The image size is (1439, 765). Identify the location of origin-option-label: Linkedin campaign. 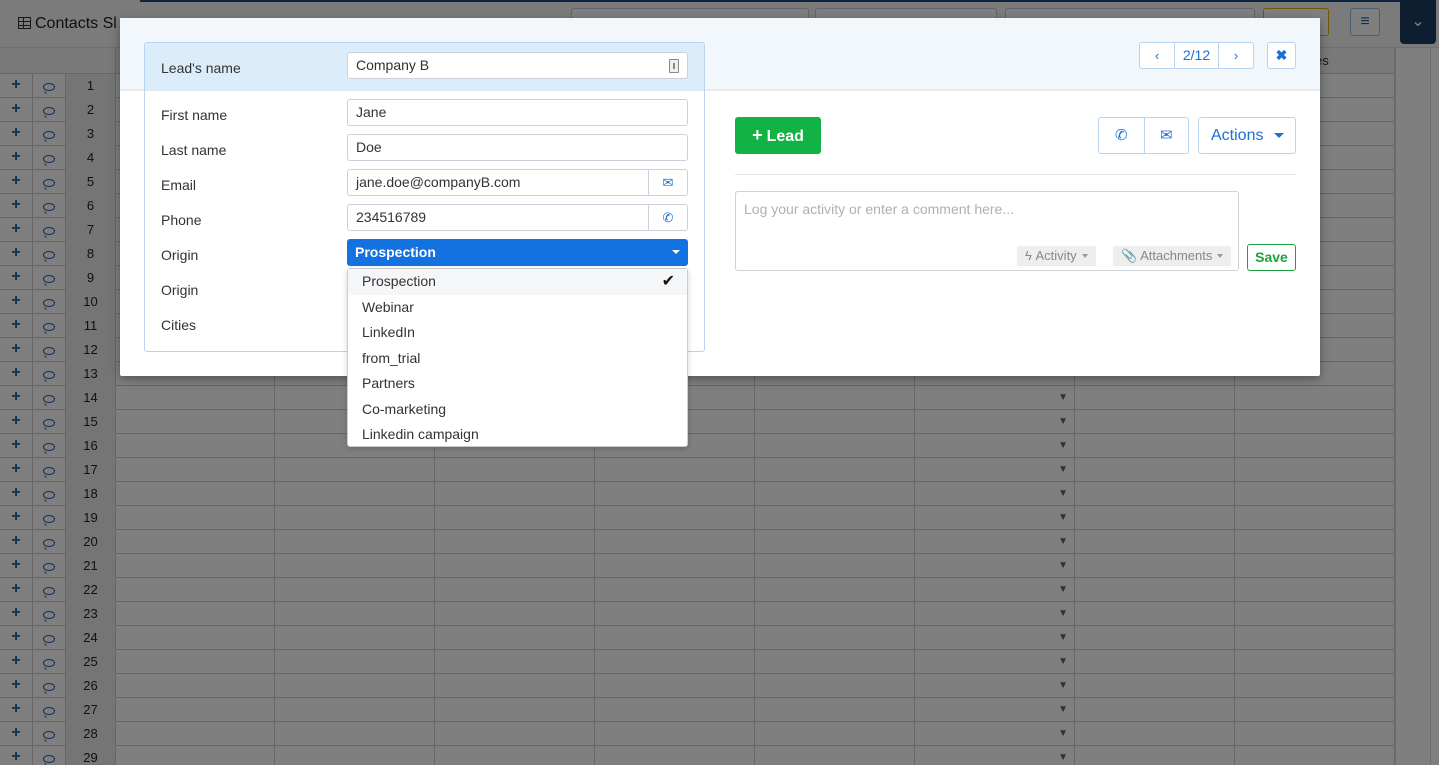
(420, 434).